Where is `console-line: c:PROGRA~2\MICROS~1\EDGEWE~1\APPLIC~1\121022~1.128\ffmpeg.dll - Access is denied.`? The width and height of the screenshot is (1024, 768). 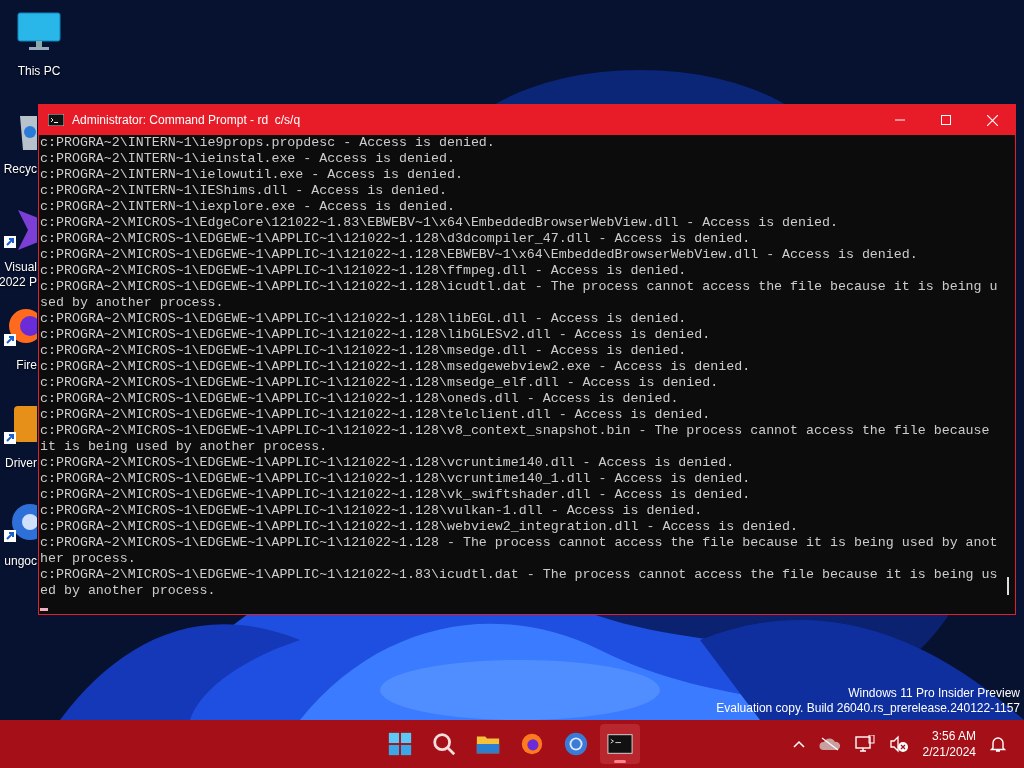
console-line: c:PROGRA~2\MICROS~1\EDGEWE~1\APPLIC~1\121022~1.128\ffmpeg.dll - Access is denied. is located at coordinates (364, 271).